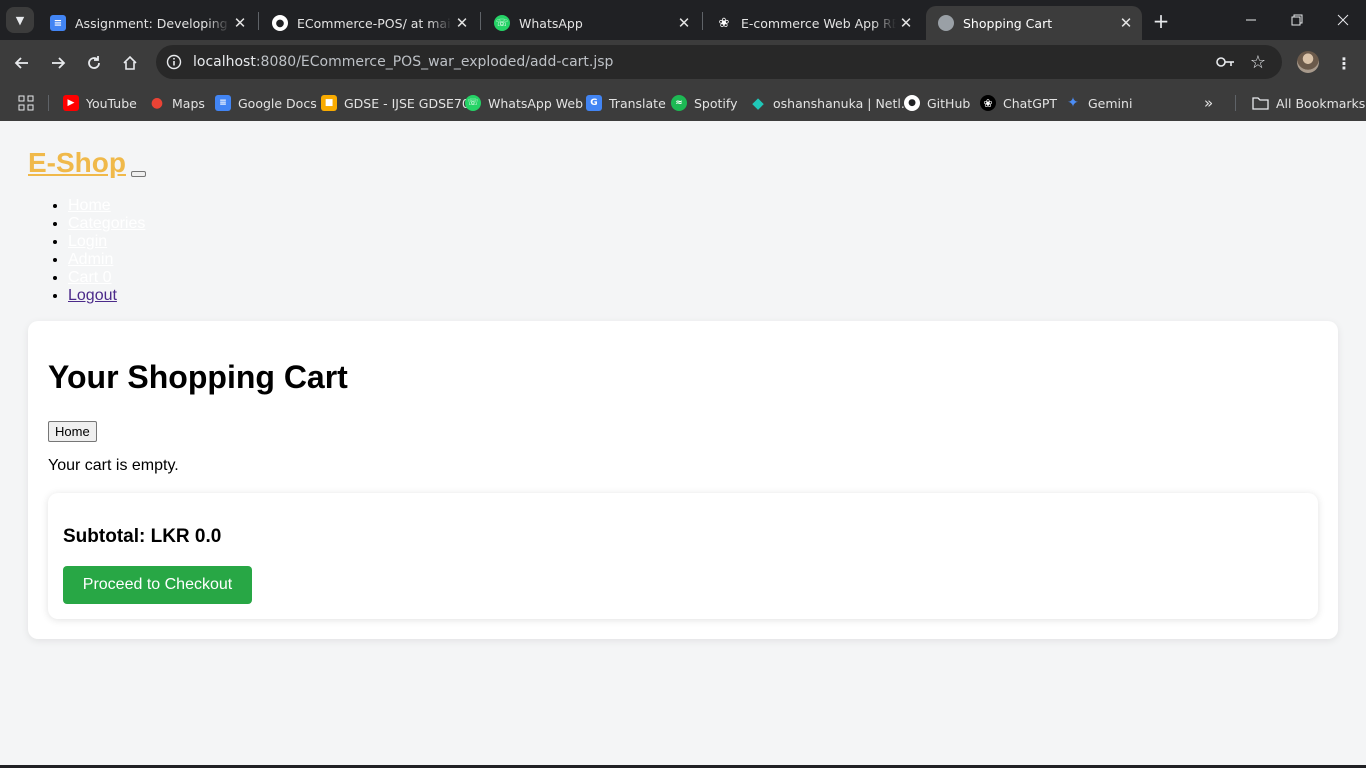 This screenshot has width=1366, height=768. I want to click on folder-icon, so click(1260, 103).